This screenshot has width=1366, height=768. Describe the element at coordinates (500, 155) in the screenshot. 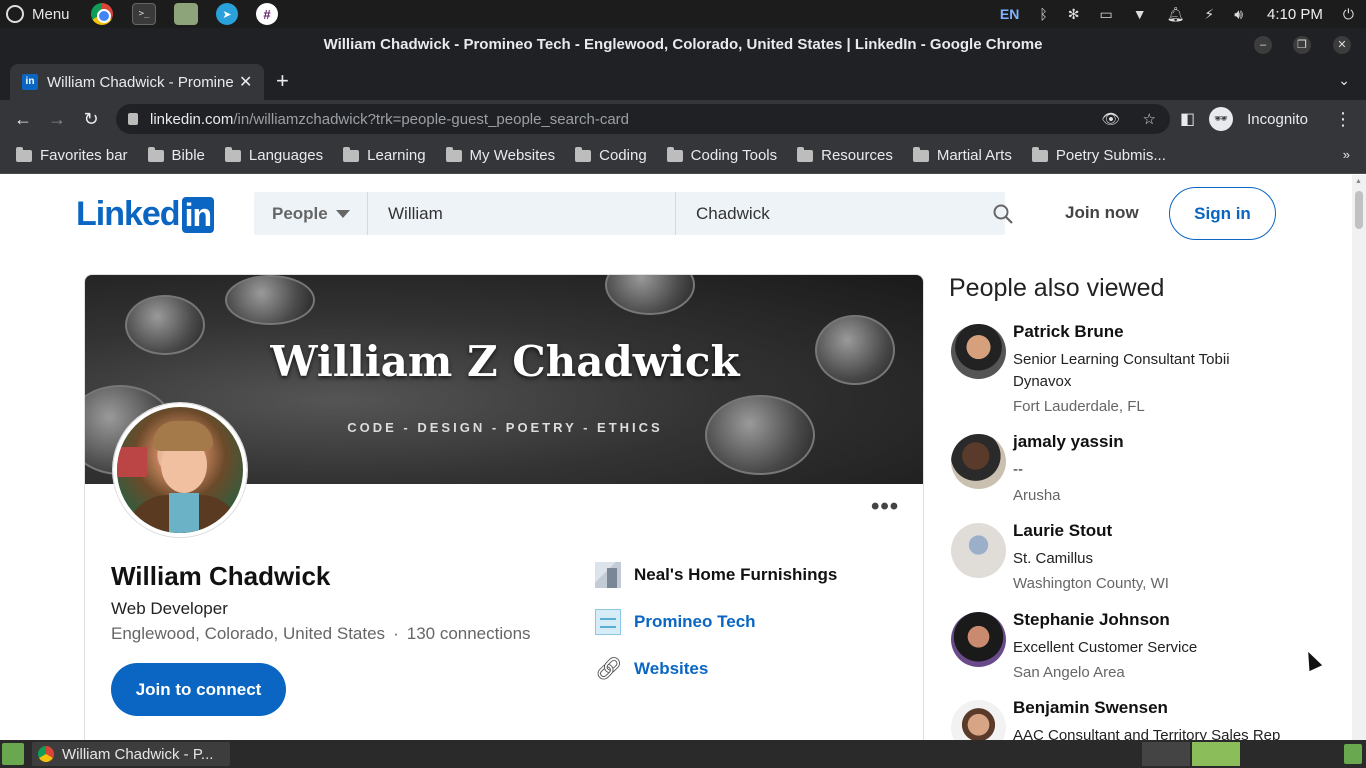

I see `bookmark-folder: My Websites` at that location.